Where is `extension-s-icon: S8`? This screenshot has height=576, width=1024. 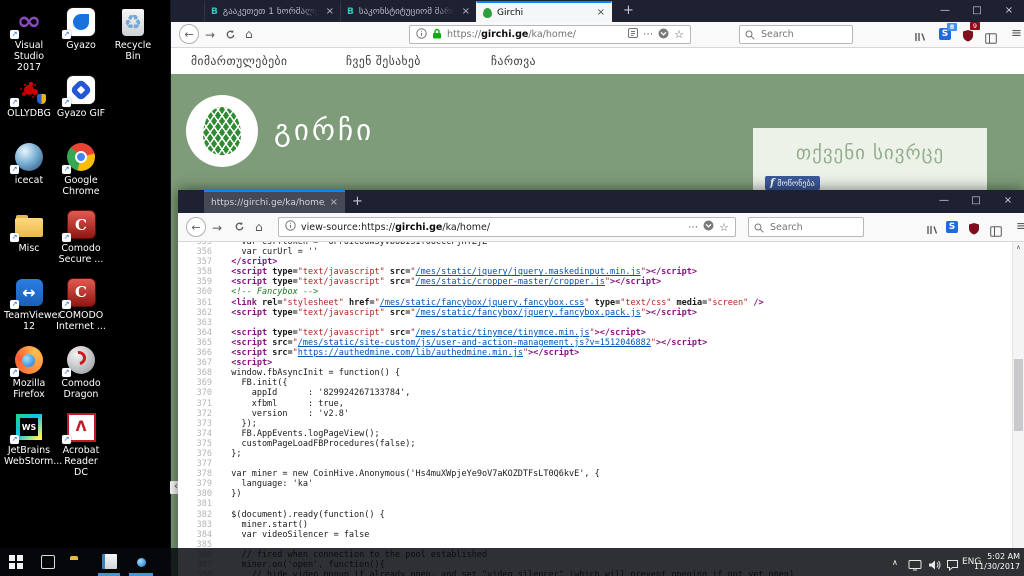
extension-s-icon: S8 is located at coordinates (948, 31).